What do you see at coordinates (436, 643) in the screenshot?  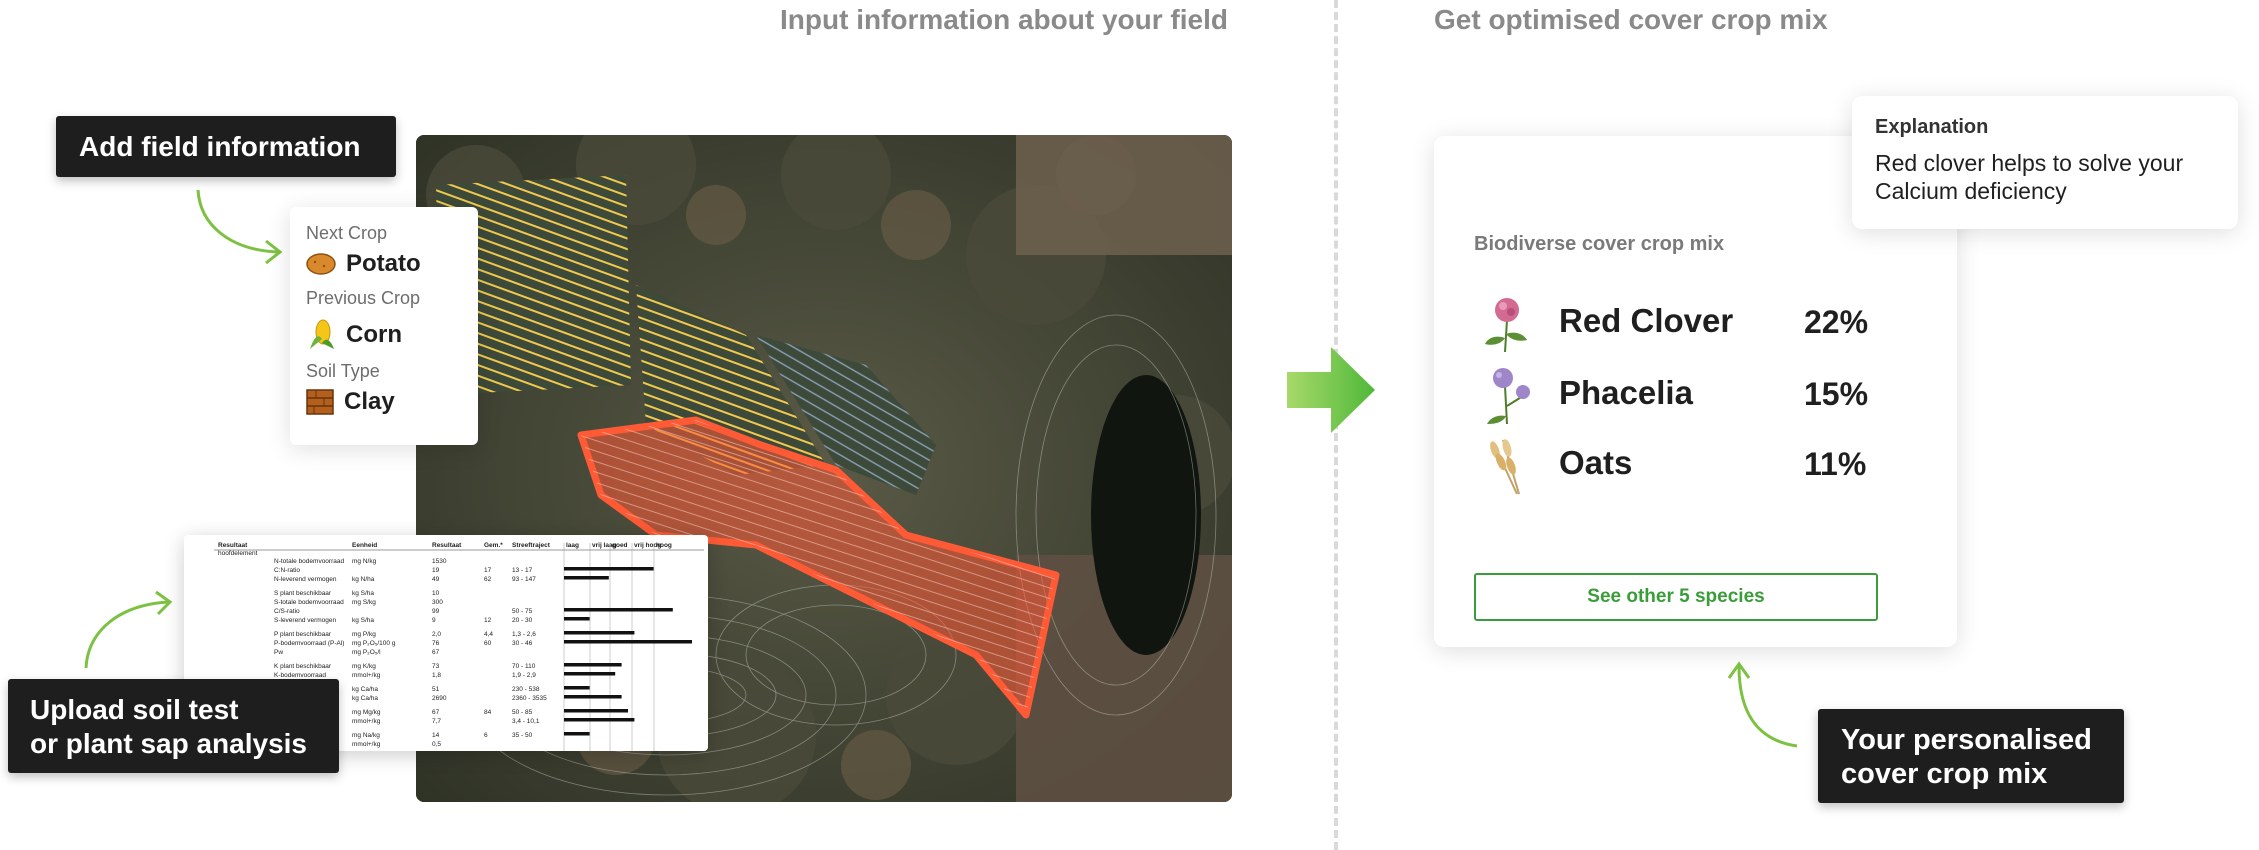 I see `table-row-value: 76` at bounding box center [436, 643].